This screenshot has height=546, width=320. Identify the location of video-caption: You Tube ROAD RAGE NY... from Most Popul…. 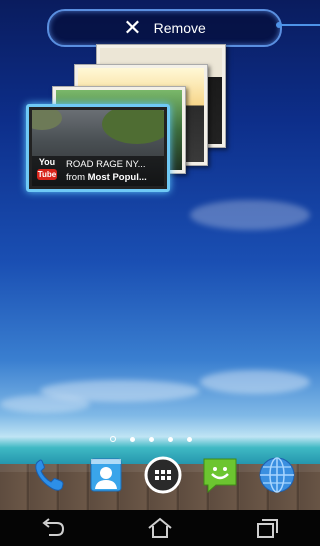
(98, 171).